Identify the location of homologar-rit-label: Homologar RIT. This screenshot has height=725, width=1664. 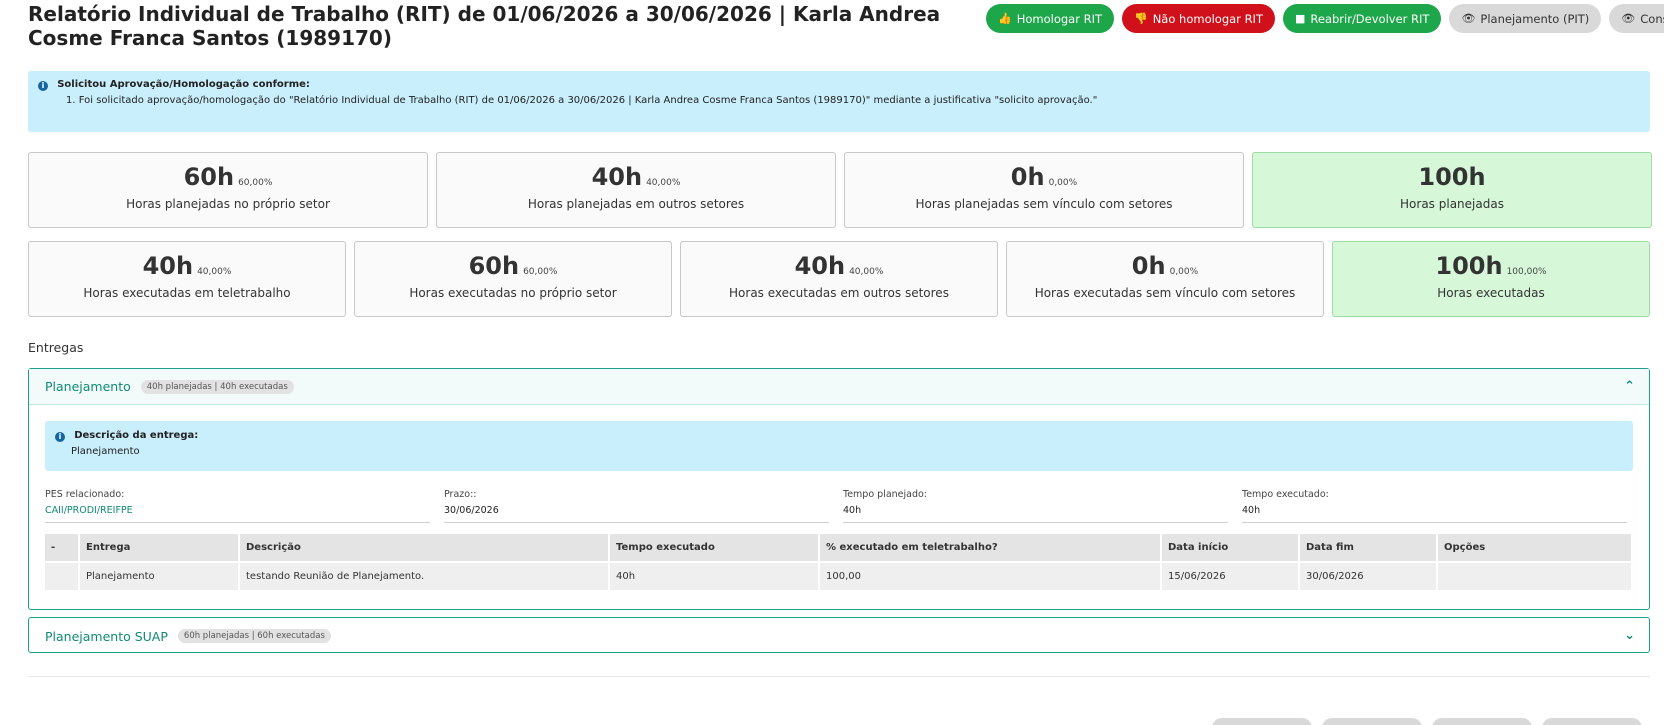
(1059, 18).